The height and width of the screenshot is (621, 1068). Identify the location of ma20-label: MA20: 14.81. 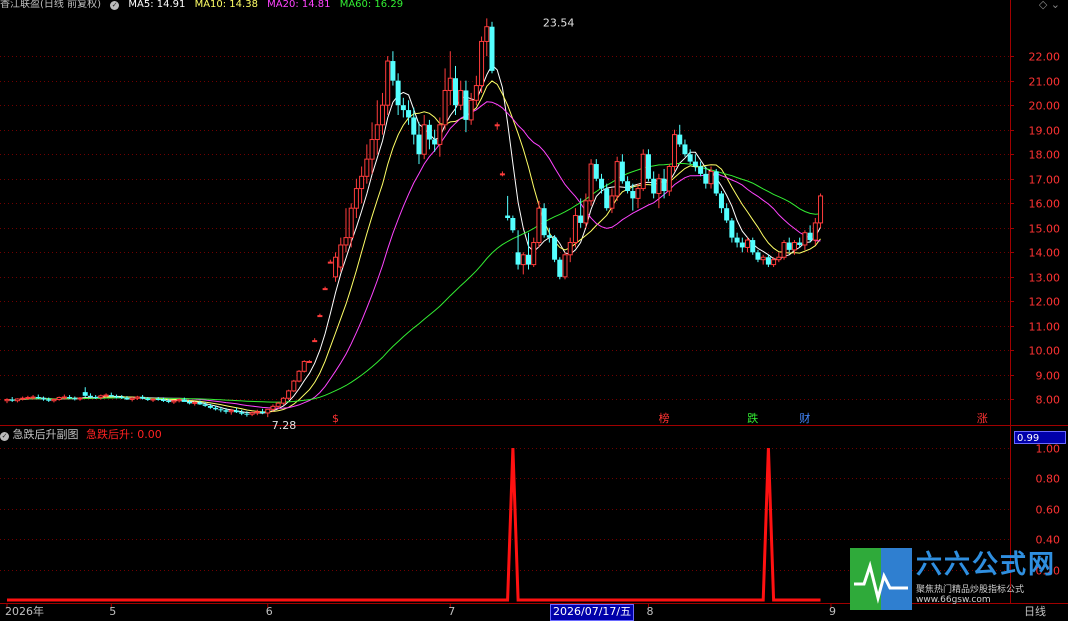
(299, 5).